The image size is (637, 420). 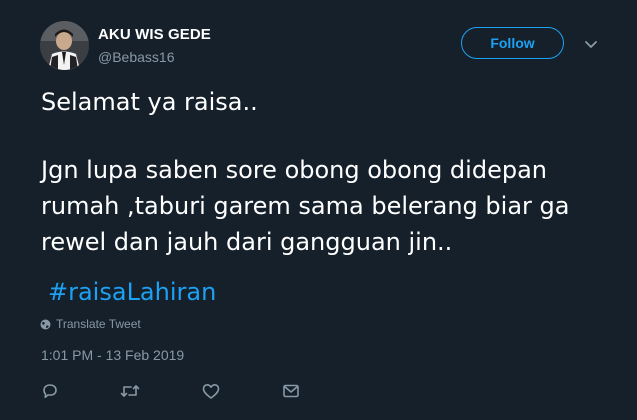 I want to click on avatar, so click(x=64, y=45).